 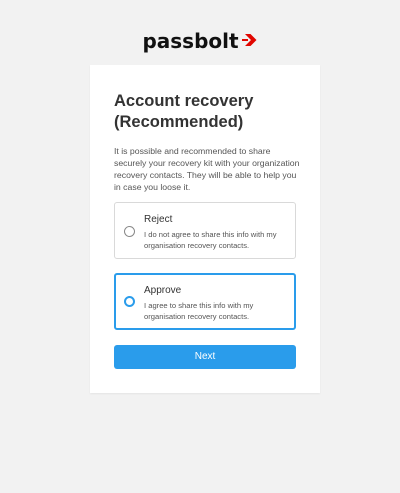 I want to click on passbolt-arrow-logo-icon, so click(x=249, y=42).